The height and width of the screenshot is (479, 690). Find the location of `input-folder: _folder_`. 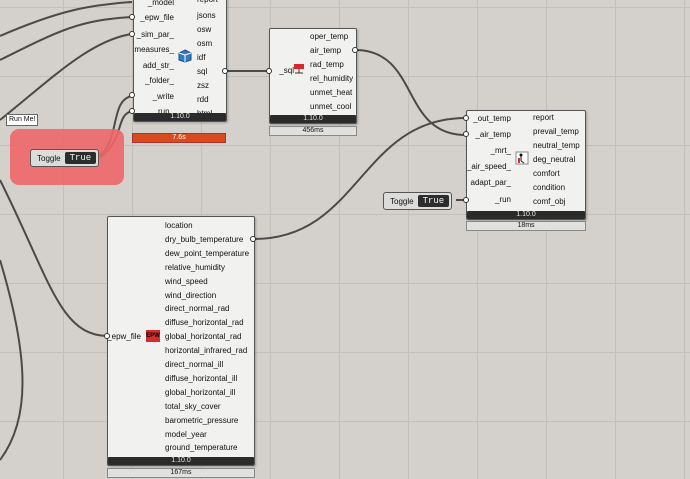

input-folder: _folder_ is located at coordinates (159, 80).